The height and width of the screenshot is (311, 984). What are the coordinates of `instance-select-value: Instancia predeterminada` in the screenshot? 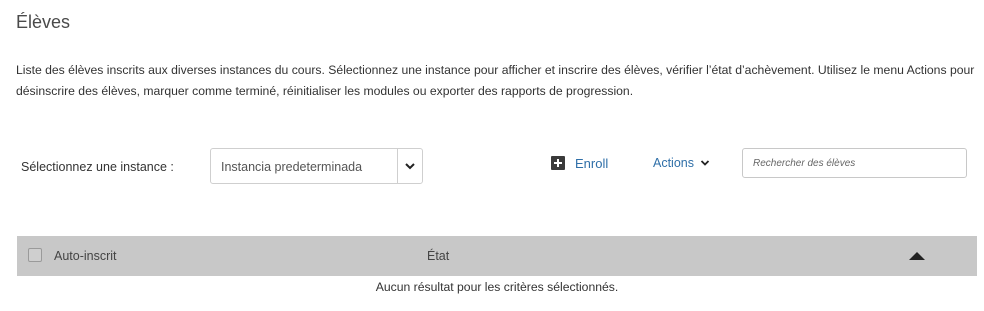 It's located at (292, 167).